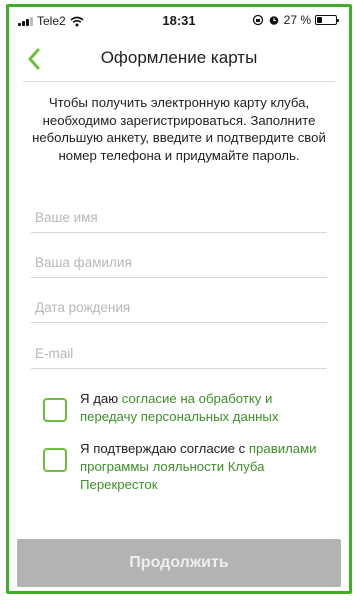 This screenshot has height=600, width=357. I want to click on first-name-input, so click(181, 217).